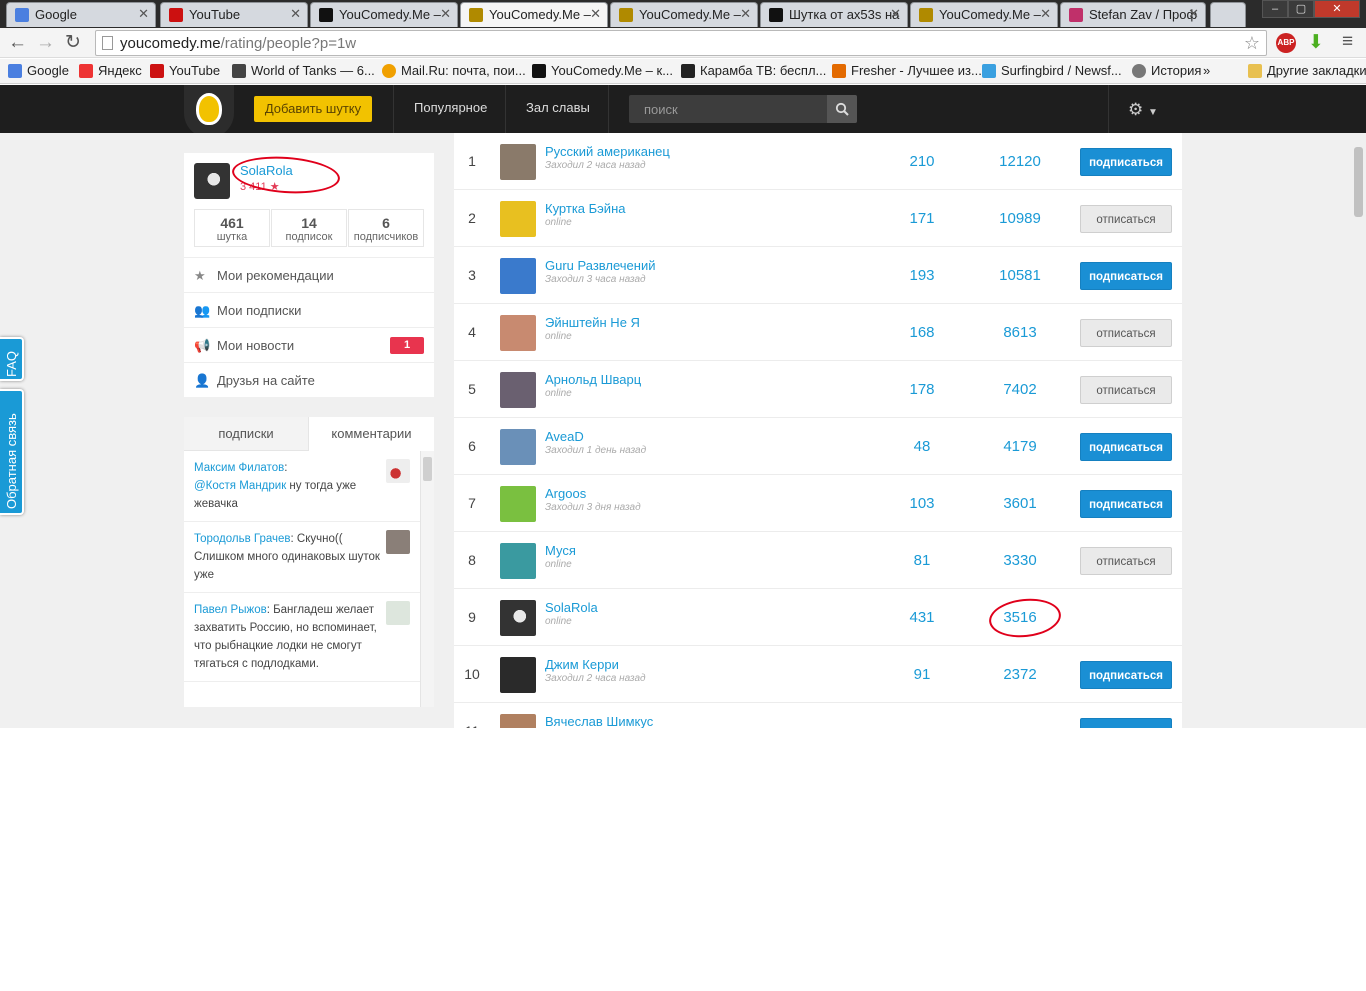  Describe the element at coordinates (684, 14) in the screenshot. I see `tab-youcomedy-3: YouComedy.Me – ✕` at that location.